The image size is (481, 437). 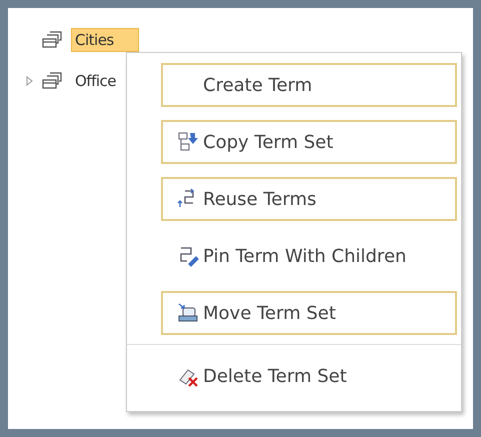 What do you see at coordinates (309, 85) in the screenshot?
I see `menu-item: Create Term` at bounding box center [309, 85].